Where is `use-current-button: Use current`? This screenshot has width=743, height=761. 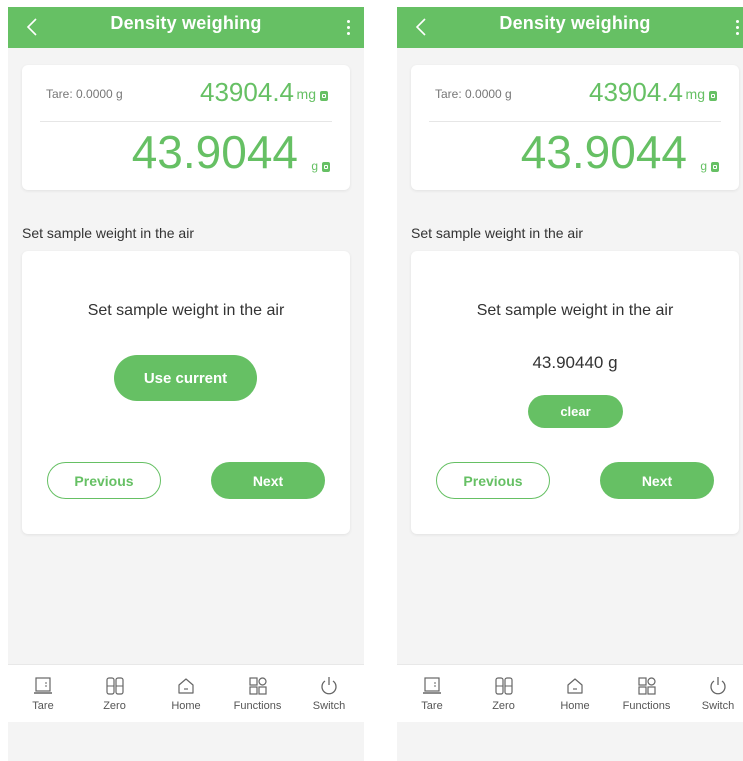 use-current-button: Use current is located at coordinates (185, 378).